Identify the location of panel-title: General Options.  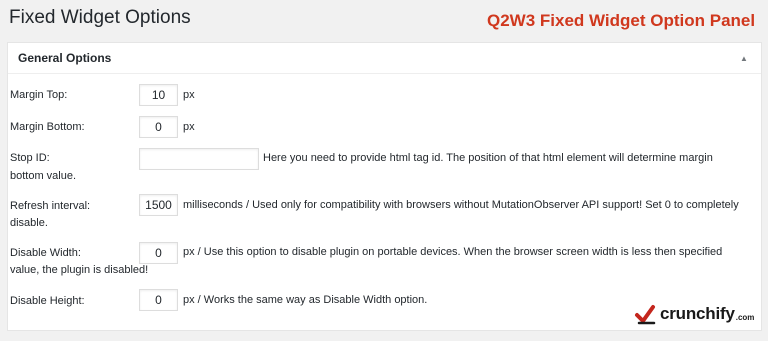
(65, 58).